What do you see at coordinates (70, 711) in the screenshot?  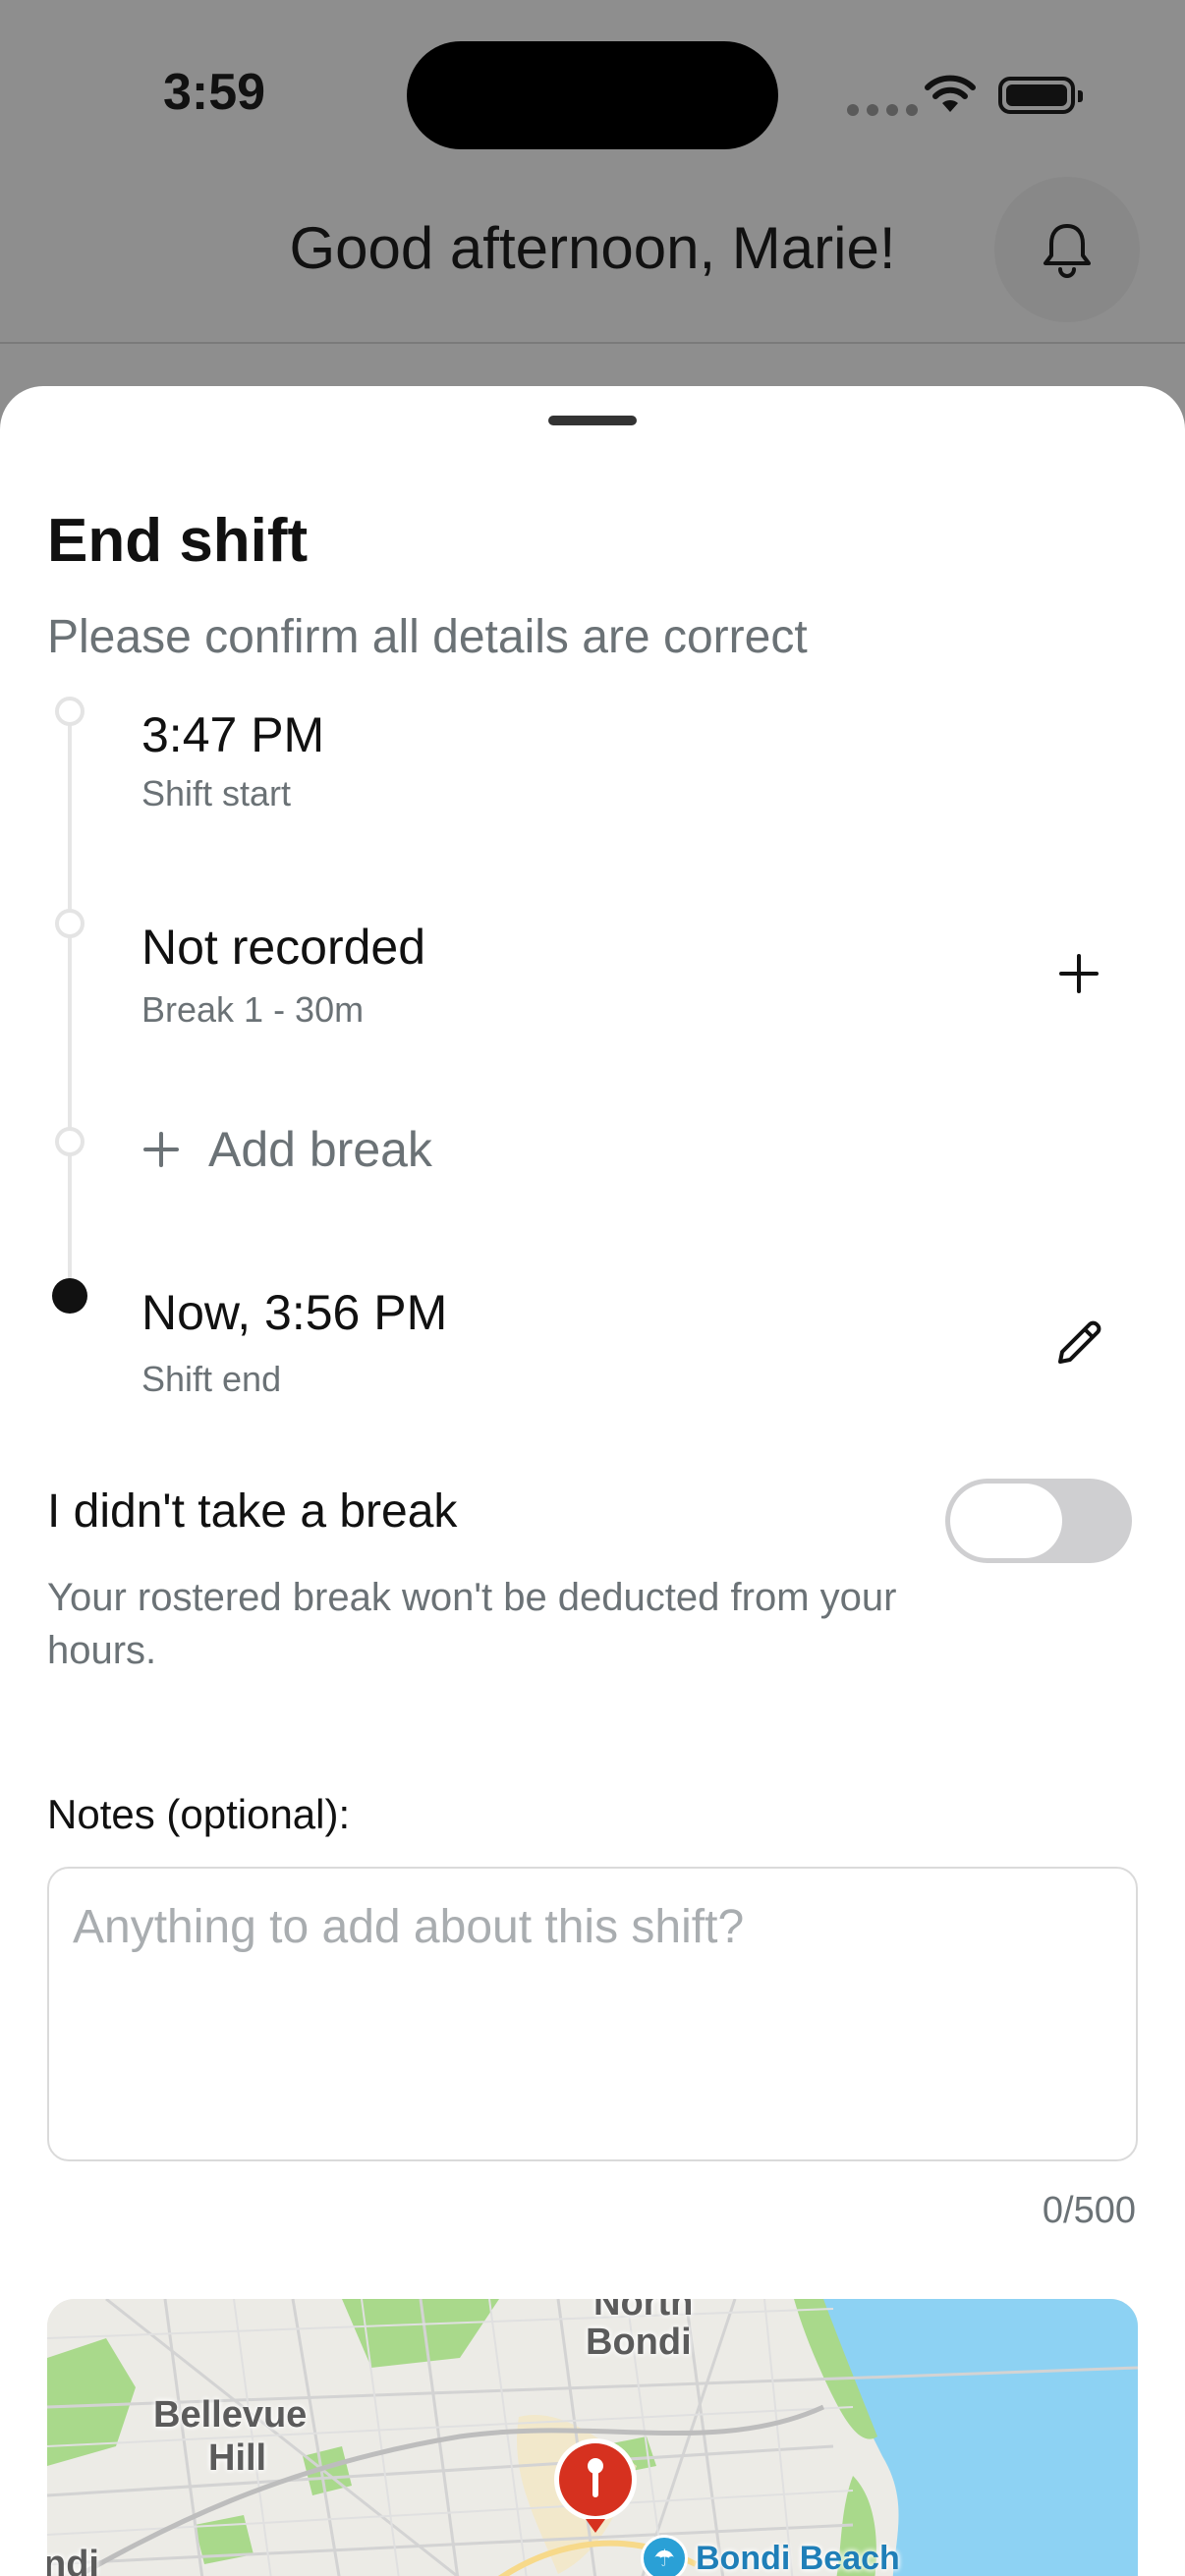 I see `timeline-dot-shift-start` at bounding box center [70, 711].